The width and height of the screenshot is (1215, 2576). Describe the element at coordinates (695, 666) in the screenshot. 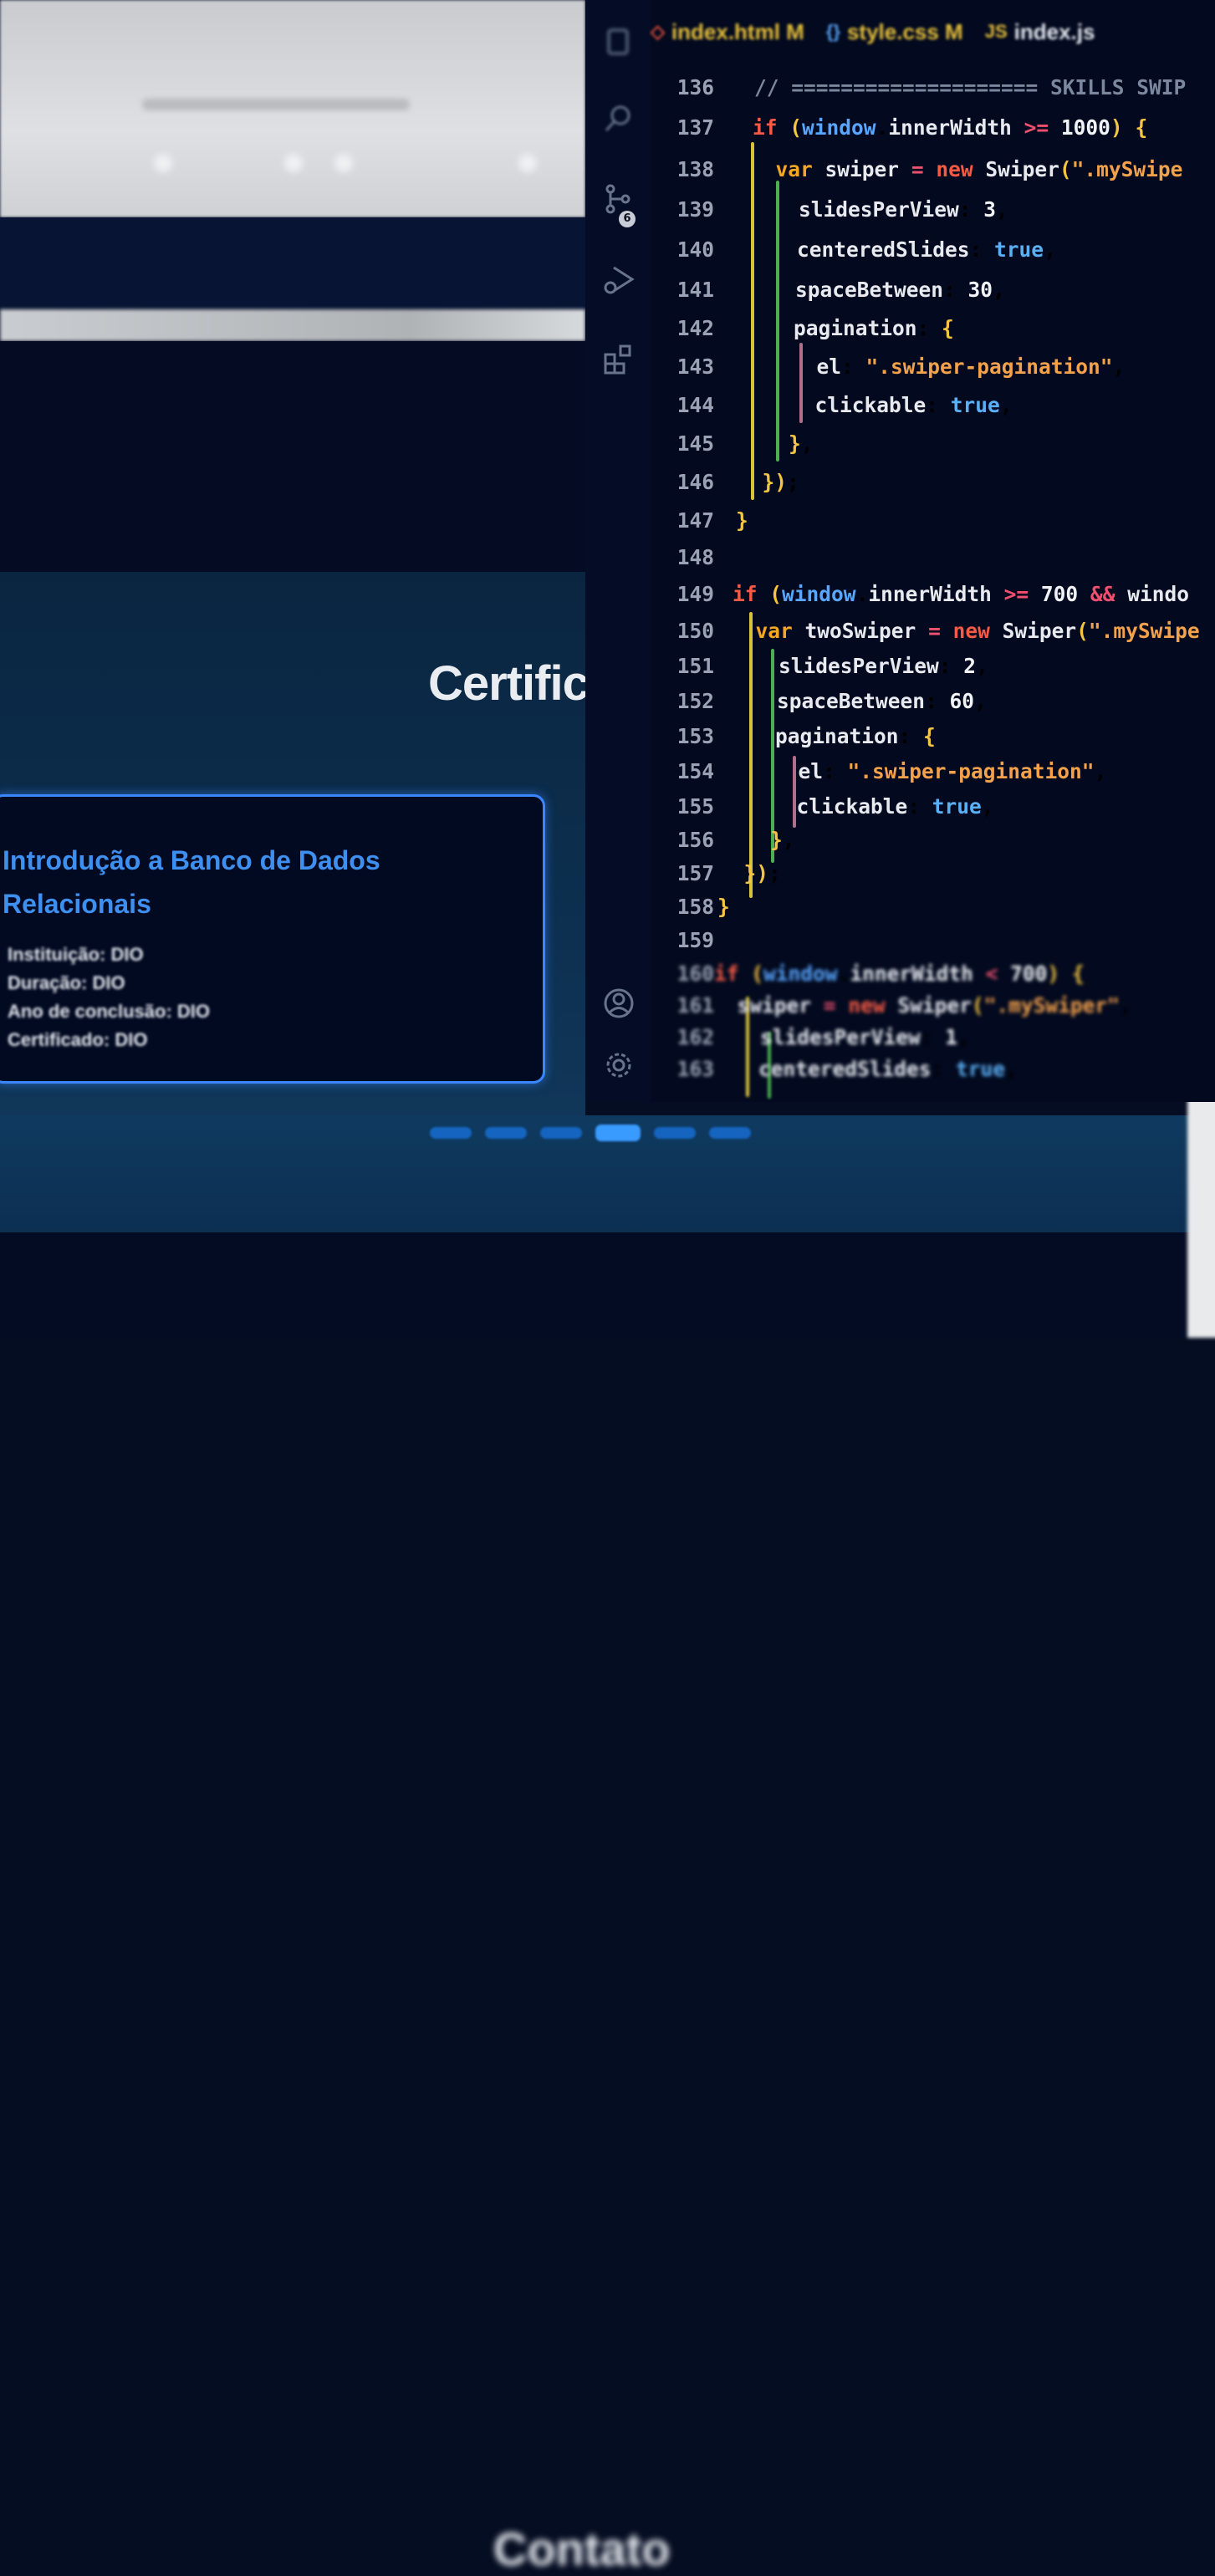

I see `line-number: 151` at that location.